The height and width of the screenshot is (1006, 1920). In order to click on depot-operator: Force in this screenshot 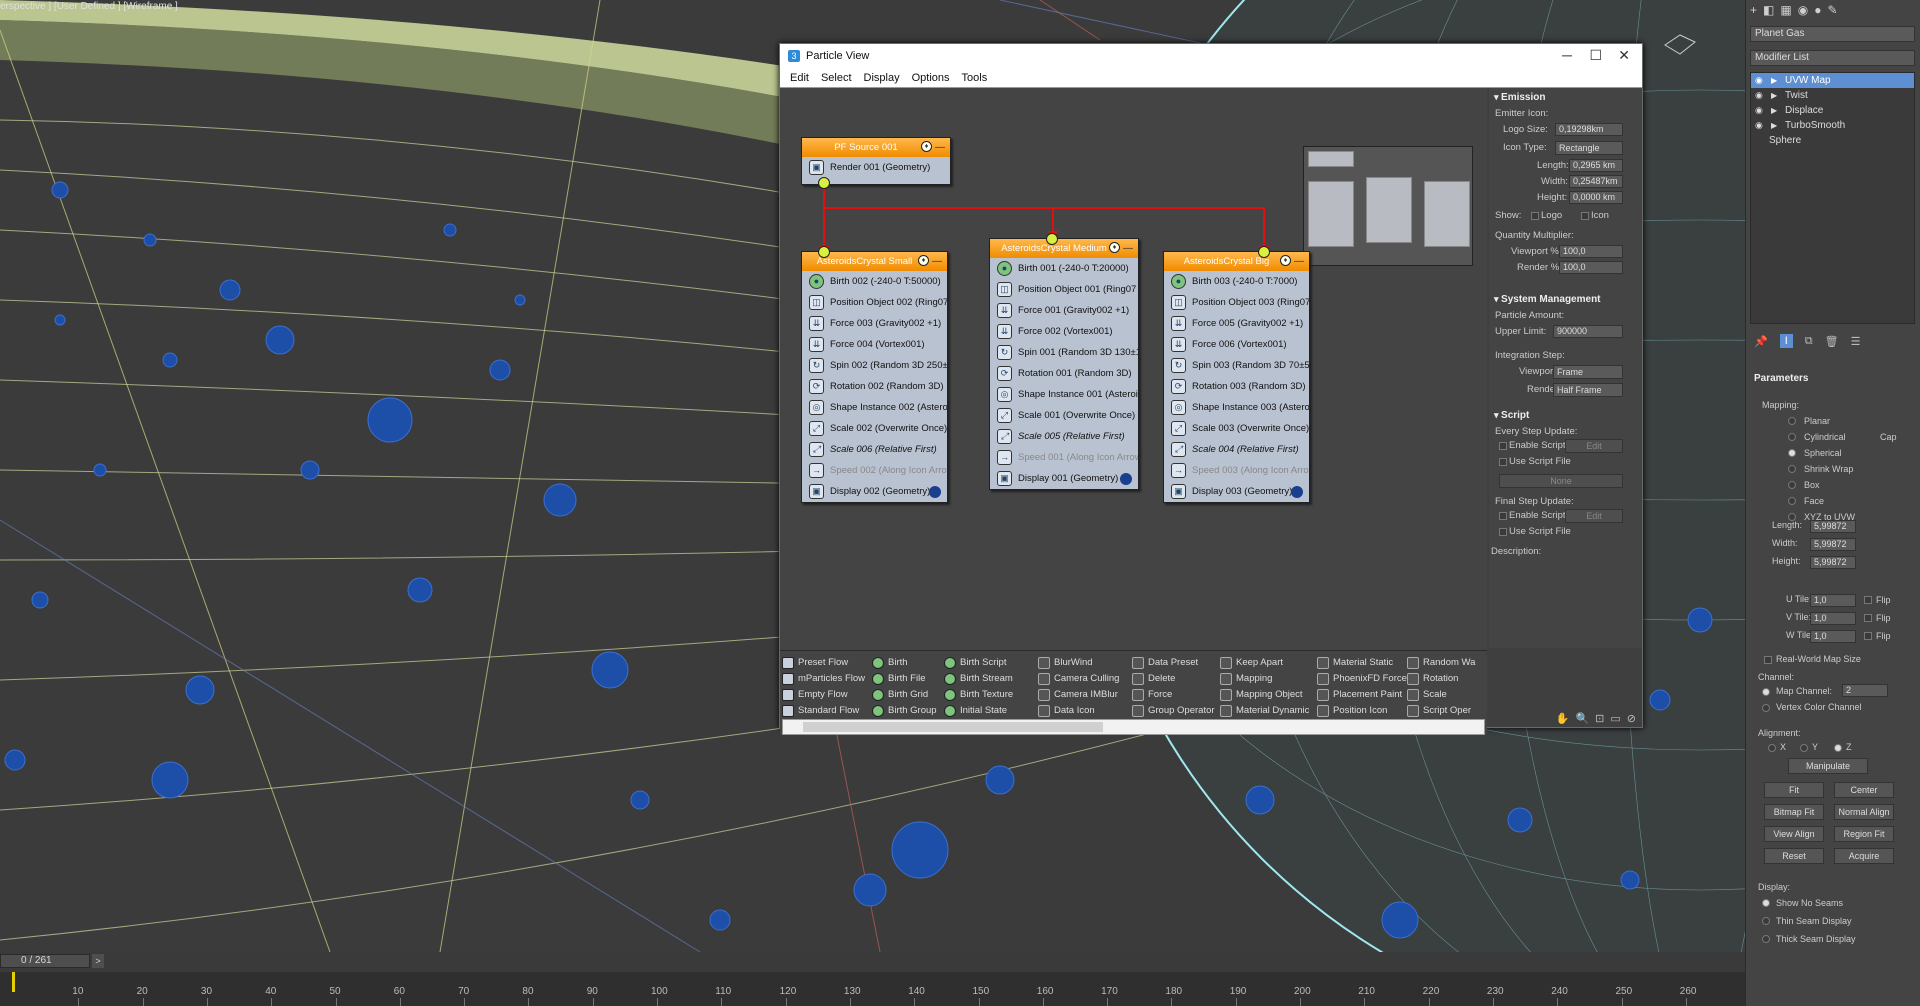, I will do `click(1173, 695)`.